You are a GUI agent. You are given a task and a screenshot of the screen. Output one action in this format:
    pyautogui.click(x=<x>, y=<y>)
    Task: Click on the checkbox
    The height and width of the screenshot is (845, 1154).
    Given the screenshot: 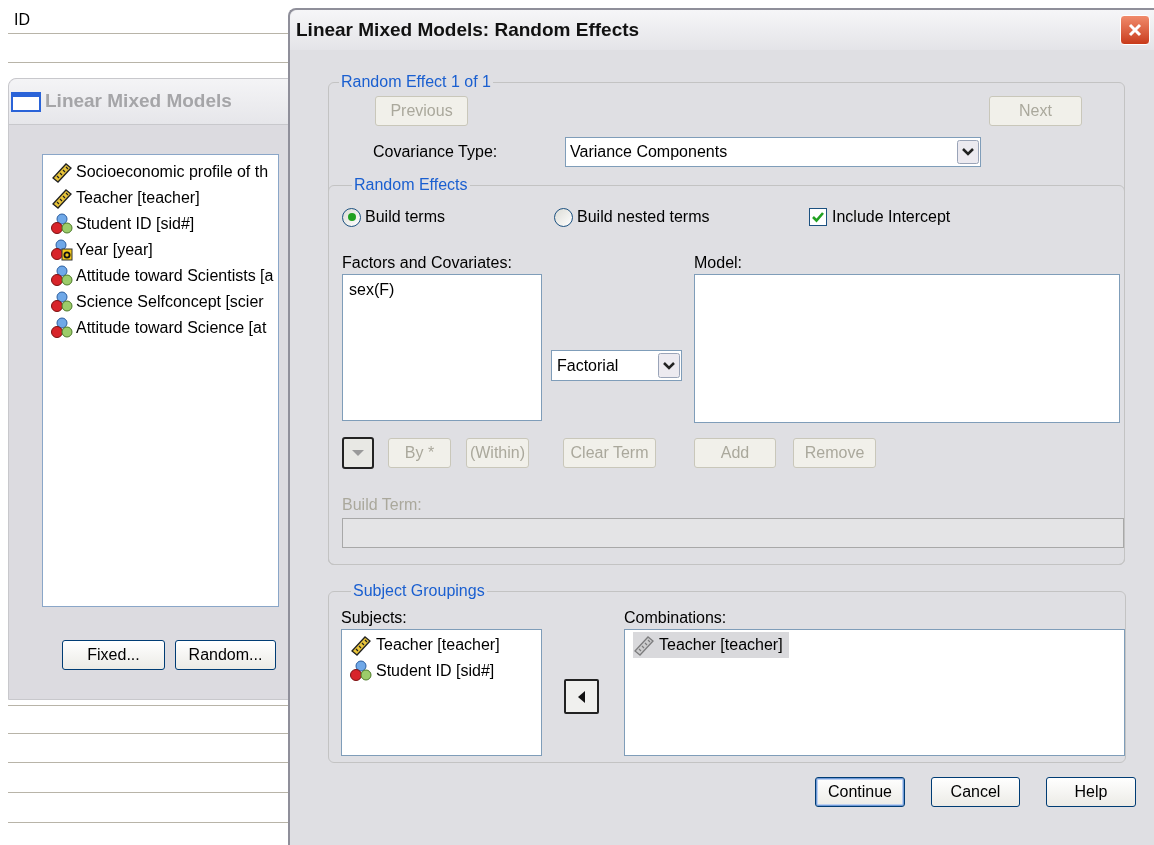 What is the action you would take?
    pyautogui.click(x=818, y=217)
    